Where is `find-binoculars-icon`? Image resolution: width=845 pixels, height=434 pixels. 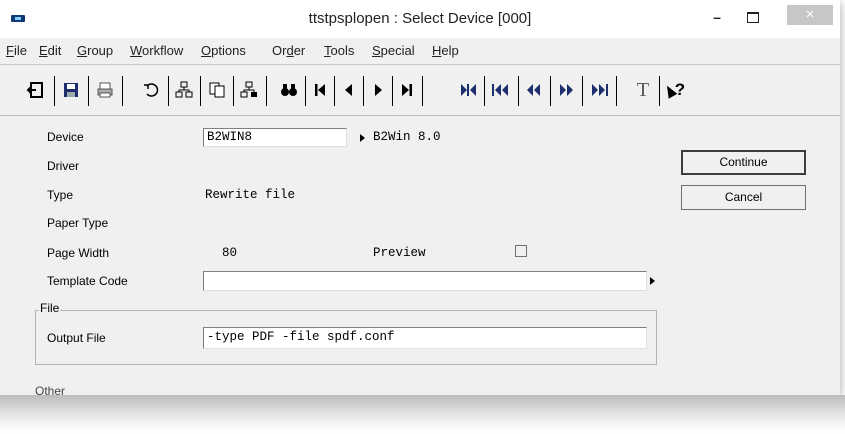 find-binoculars-icon is located at coordinates (289, 90).